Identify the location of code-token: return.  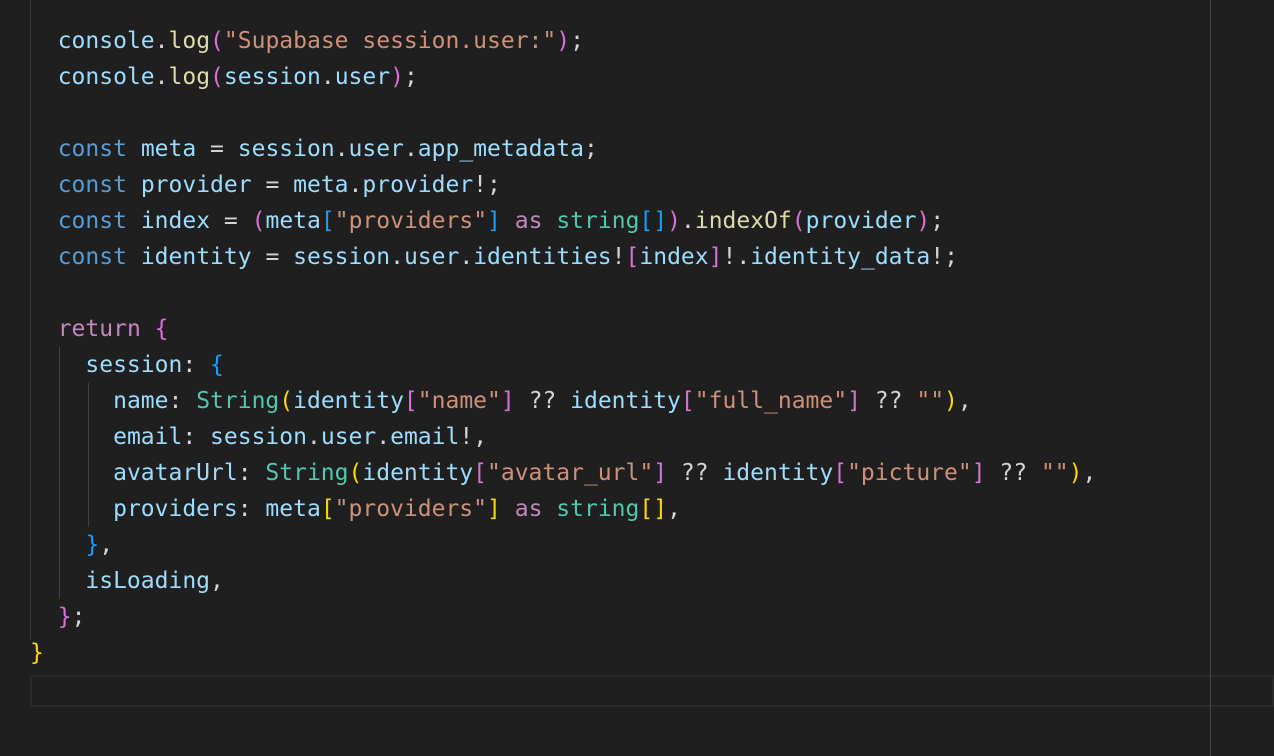
(99, 329).